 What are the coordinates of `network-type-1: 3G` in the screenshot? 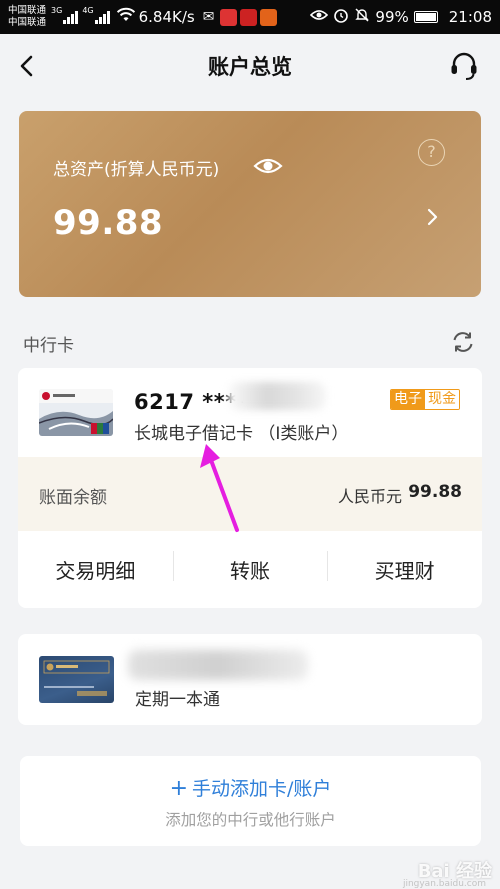 It's located at (57, 10).